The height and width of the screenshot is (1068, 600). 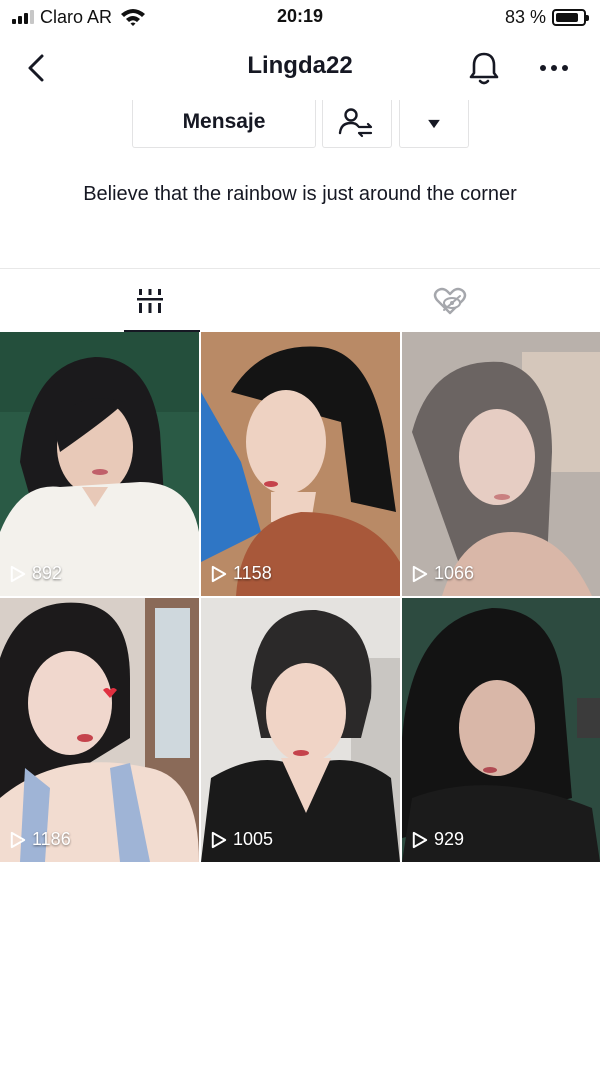 I want to click on view-count: 1186, so click(x=40, y=839).